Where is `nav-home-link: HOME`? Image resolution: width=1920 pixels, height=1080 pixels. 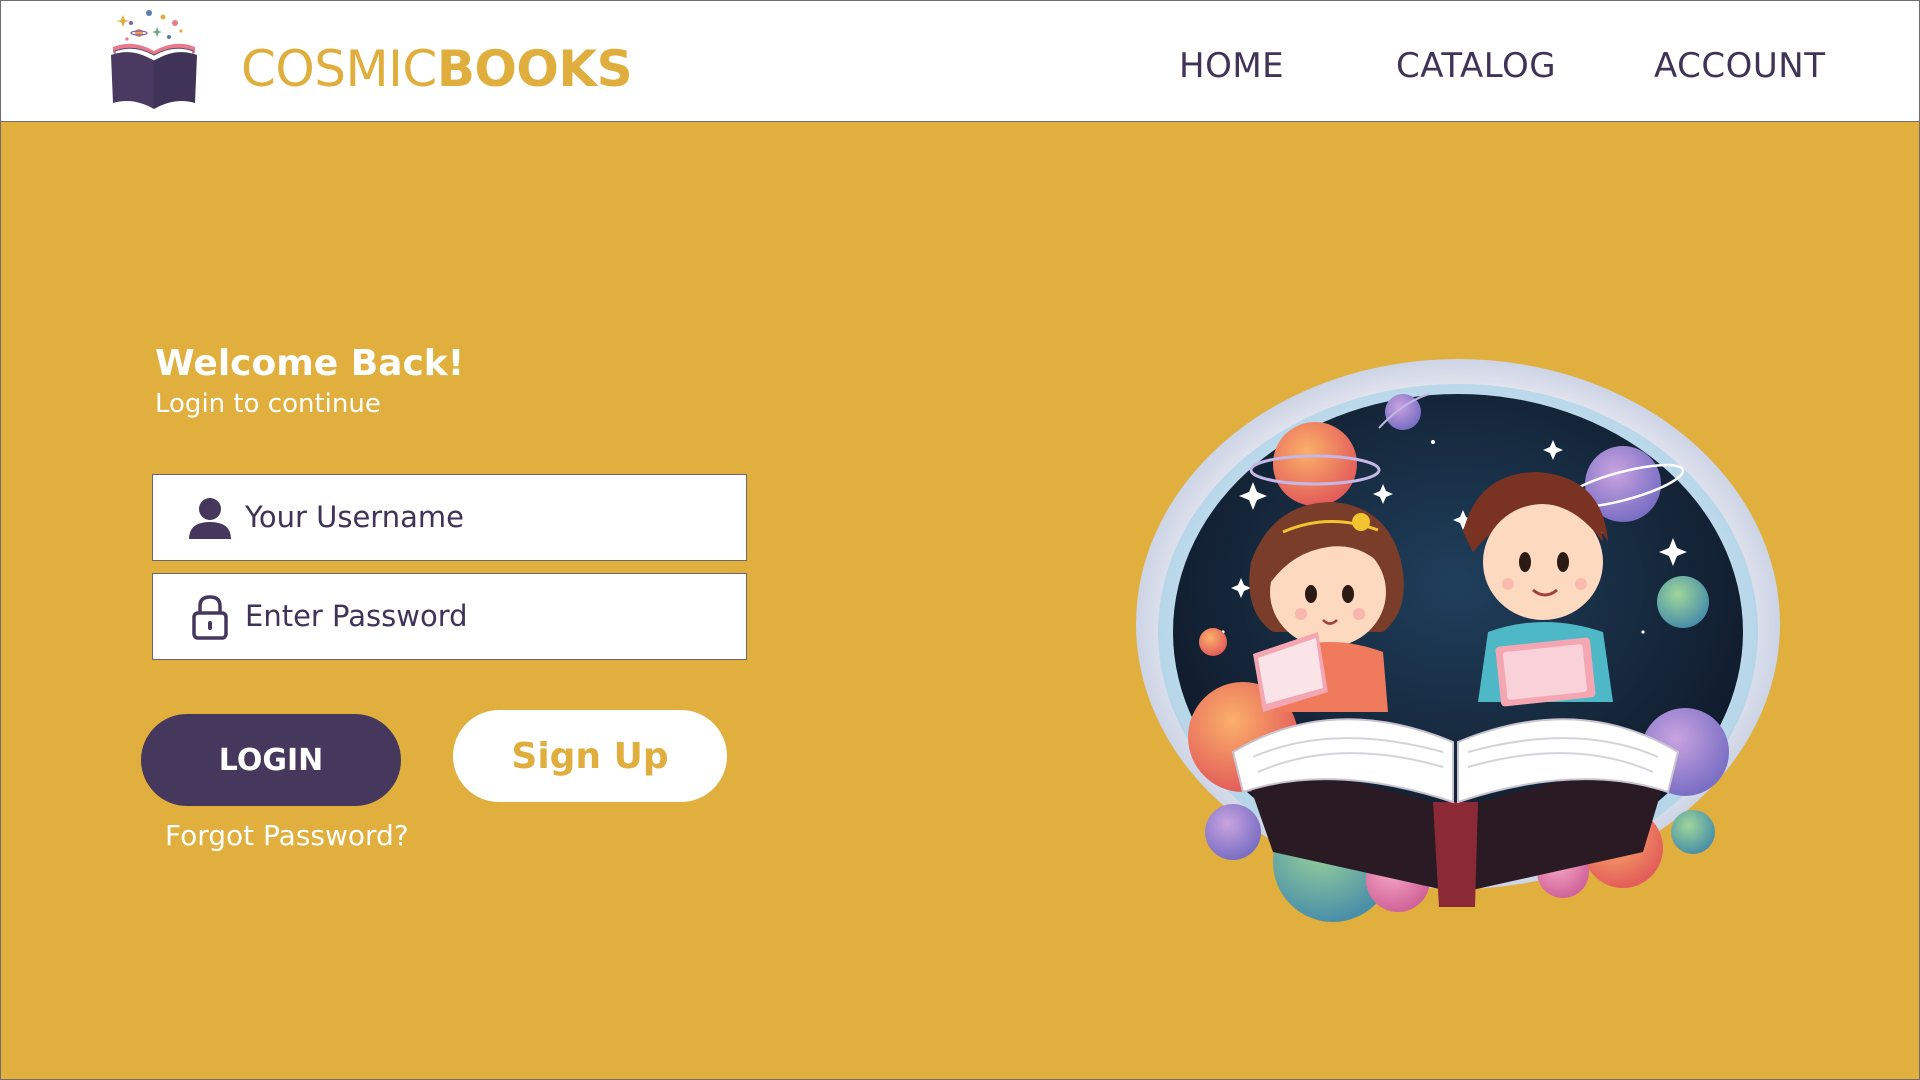
nav-home-link: HOME is located at coordinates (1231, 66).